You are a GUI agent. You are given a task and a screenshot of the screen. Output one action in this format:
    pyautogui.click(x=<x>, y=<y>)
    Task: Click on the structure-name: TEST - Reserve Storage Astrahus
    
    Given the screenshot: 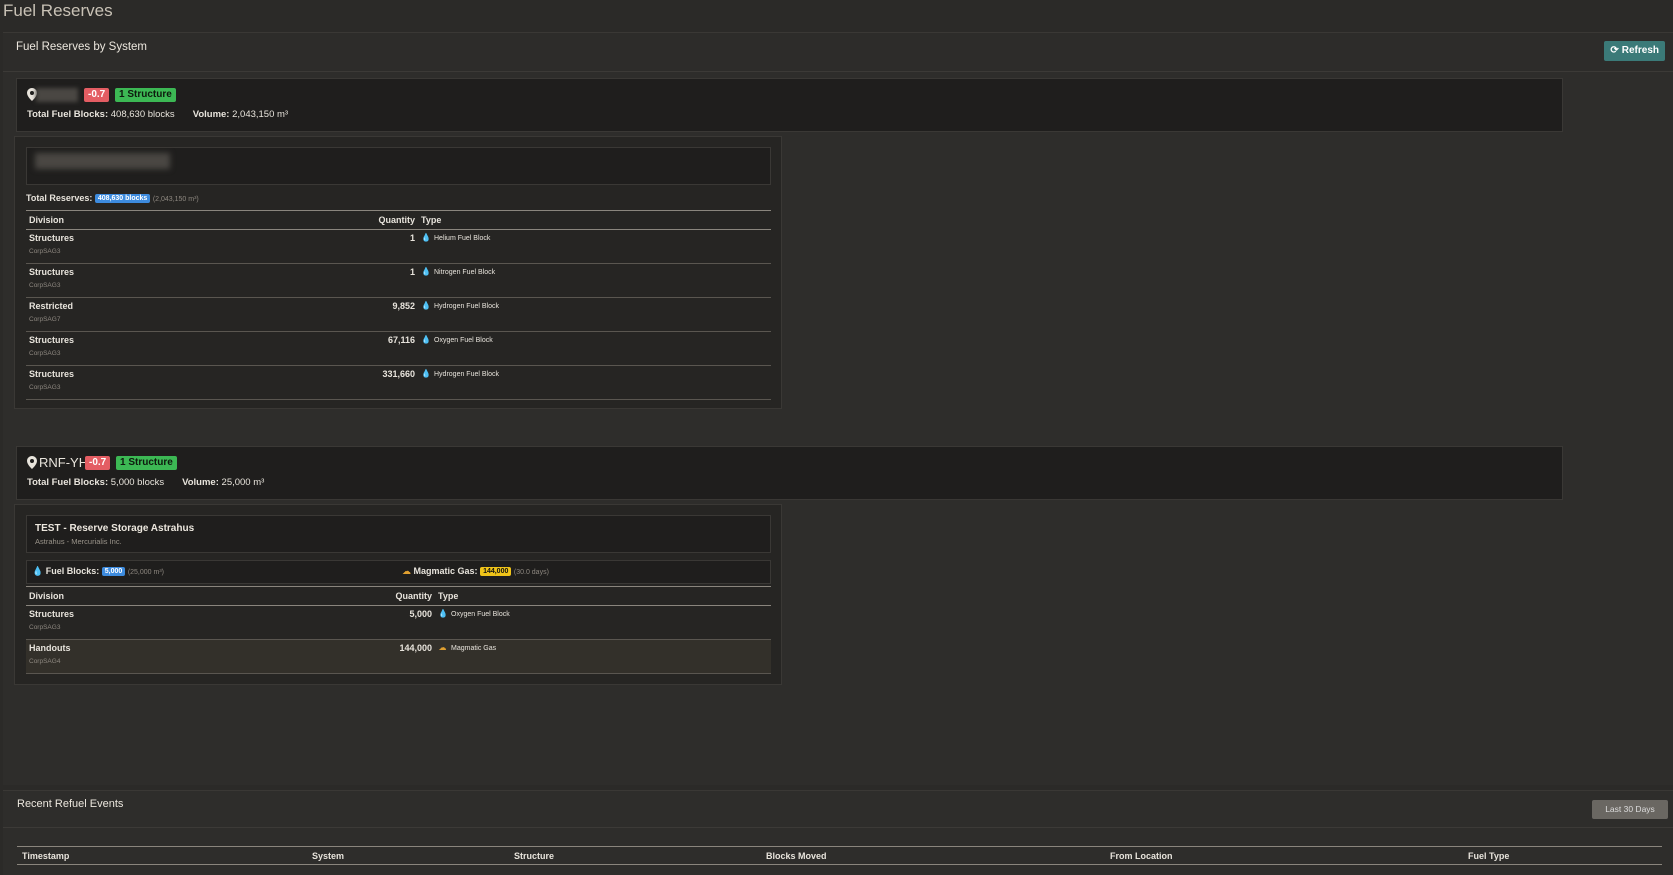 What is the action you would take?
    pyautogui.click(x=115, y=528)
    